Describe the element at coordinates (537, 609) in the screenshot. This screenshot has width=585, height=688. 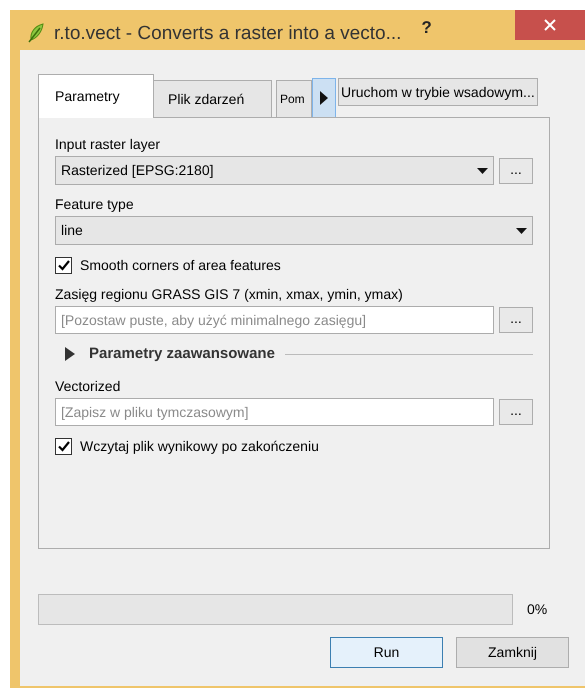
I see `progress-percent: 0%` at that location.